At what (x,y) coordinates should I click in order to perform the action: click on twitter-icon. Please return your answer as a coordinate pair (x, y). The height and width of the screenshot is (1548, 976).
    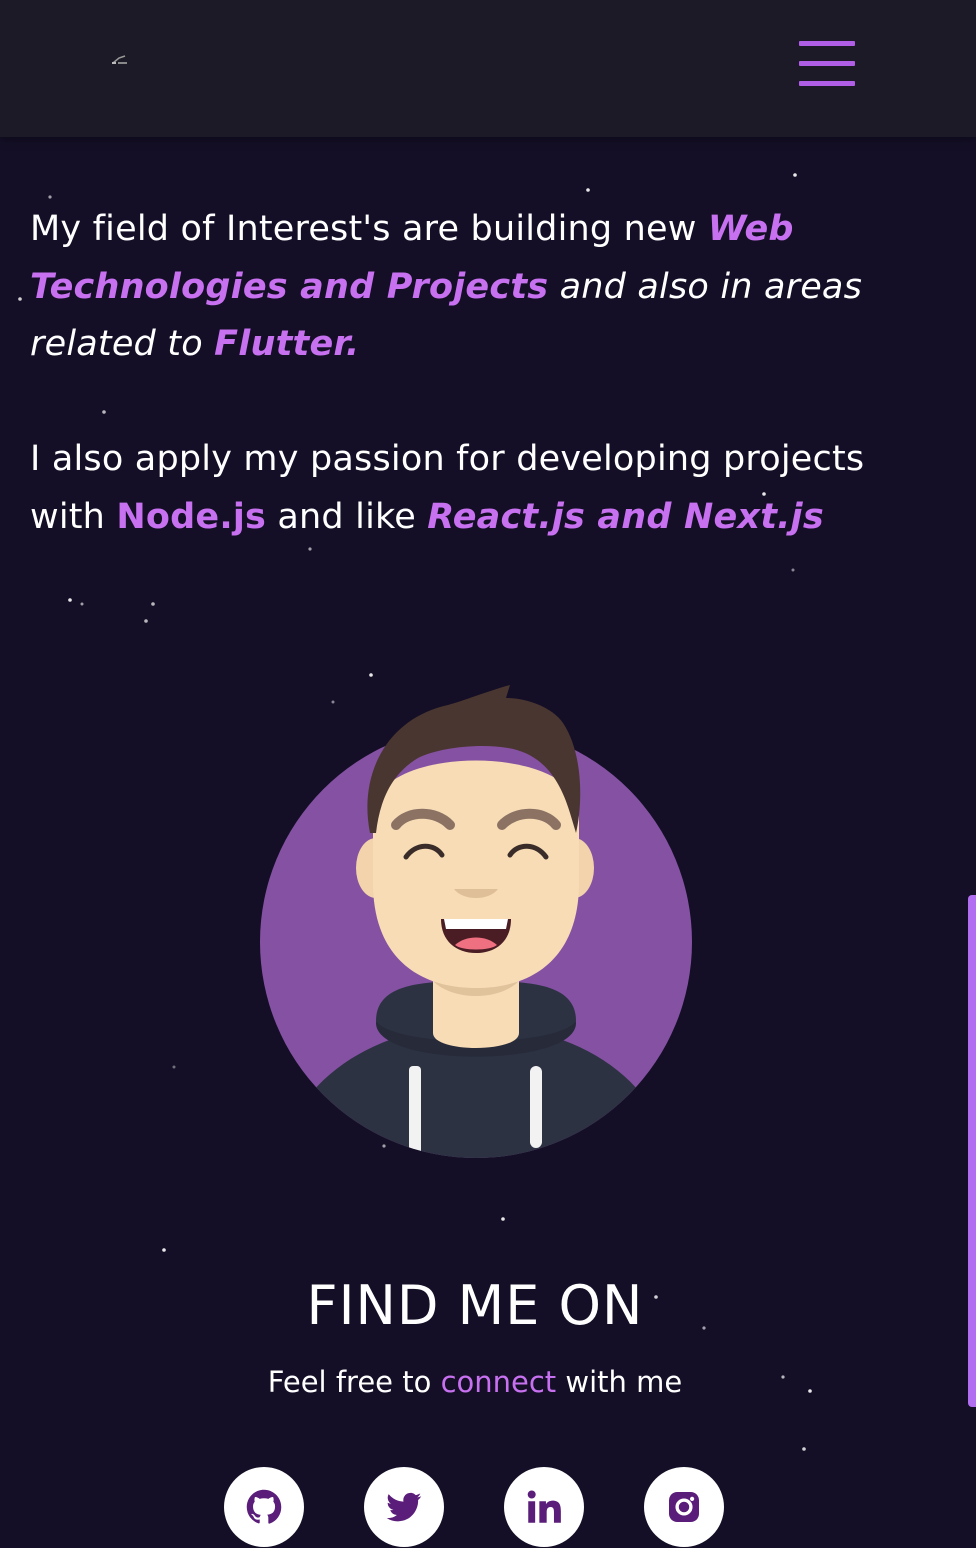
    Looking at the image, I should click on (404, 1507).